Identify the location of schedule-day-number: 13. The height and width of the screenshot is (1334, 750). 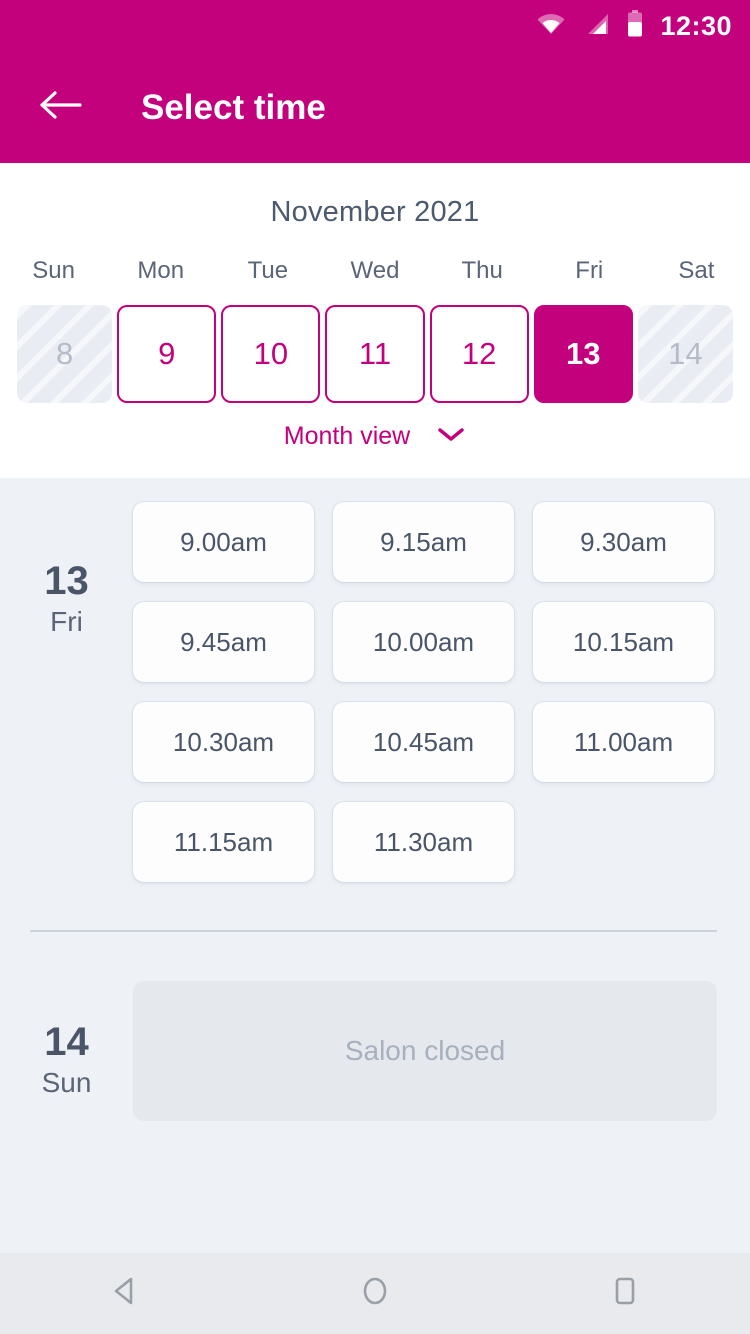
(66, 581).